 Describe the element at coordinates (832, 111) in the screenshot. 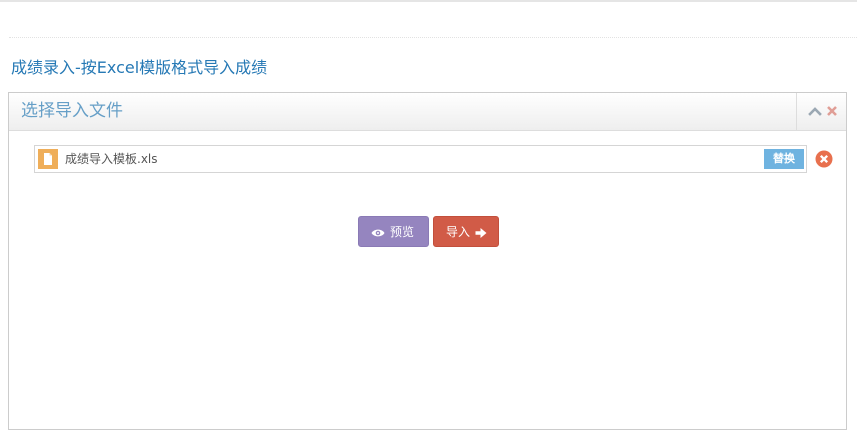

I see `close-icon` at that location.